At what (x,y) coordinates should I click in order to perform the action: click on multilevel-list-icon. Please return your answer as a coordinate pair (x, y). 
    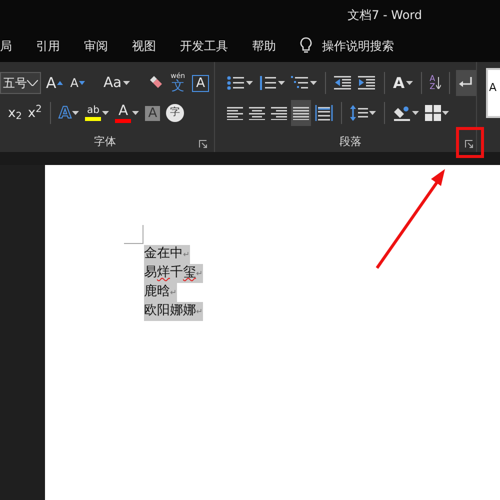
    Looking at the image, I should click on (300, 83).